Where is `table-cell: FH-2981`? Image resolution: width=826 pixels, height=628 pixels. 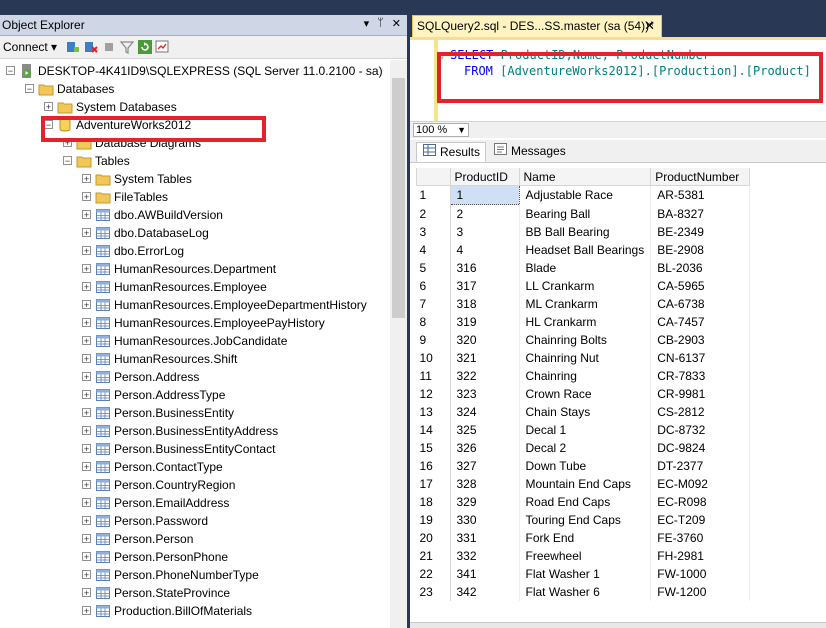
table-cell: FH-2981 is located at coordinates (700, 556).